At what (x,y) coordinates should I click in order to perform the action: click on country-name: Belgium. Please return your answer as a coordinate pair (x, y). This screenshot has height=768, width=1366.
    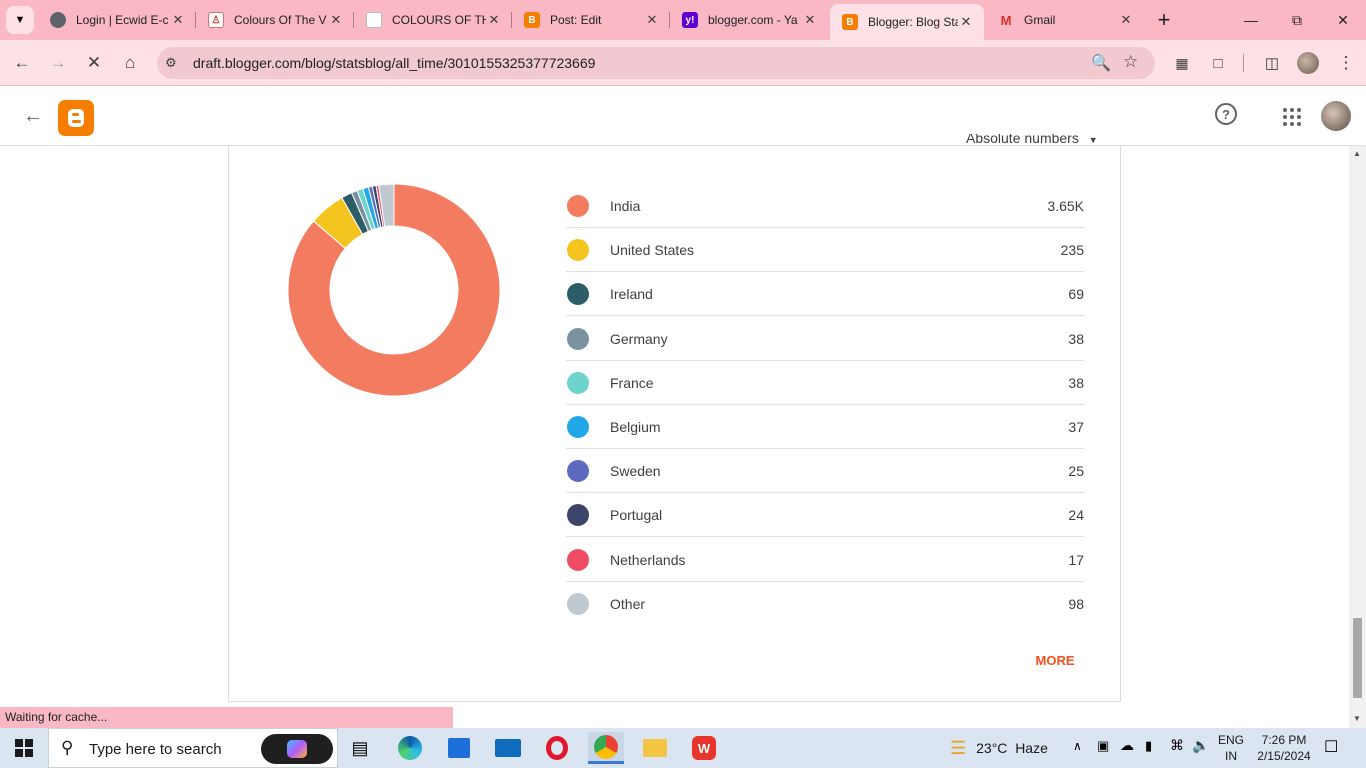
    Looking at the image, I should click on (635, 427).